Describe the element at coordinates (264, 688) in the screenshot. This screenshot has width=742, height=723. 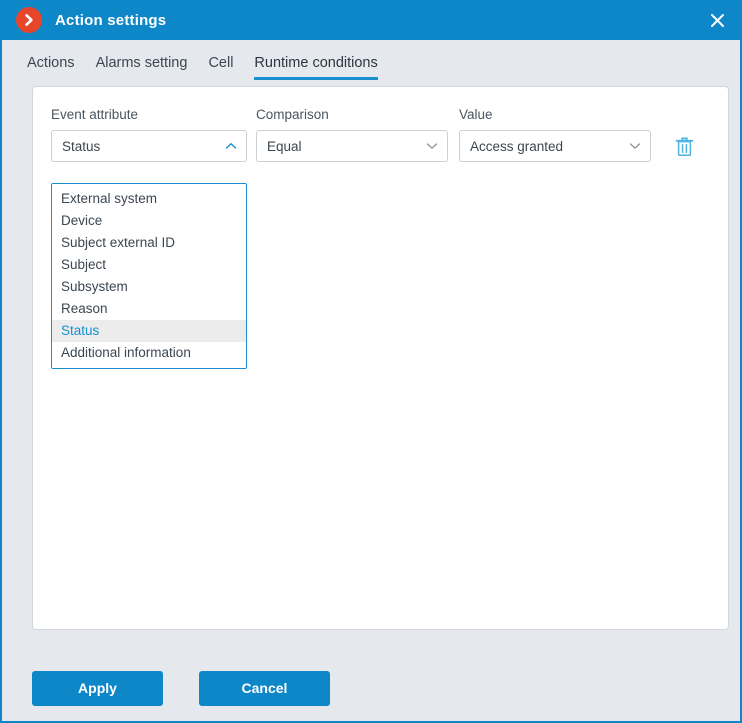
I see `cancel-button: Cancel` at that location.